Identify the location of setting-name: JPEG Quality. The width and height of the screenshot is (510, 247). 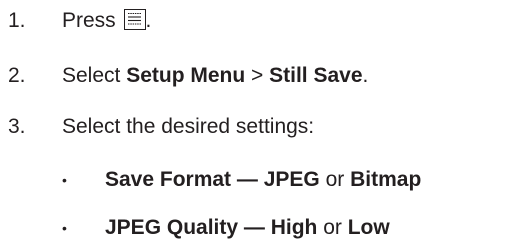
(172, 227).